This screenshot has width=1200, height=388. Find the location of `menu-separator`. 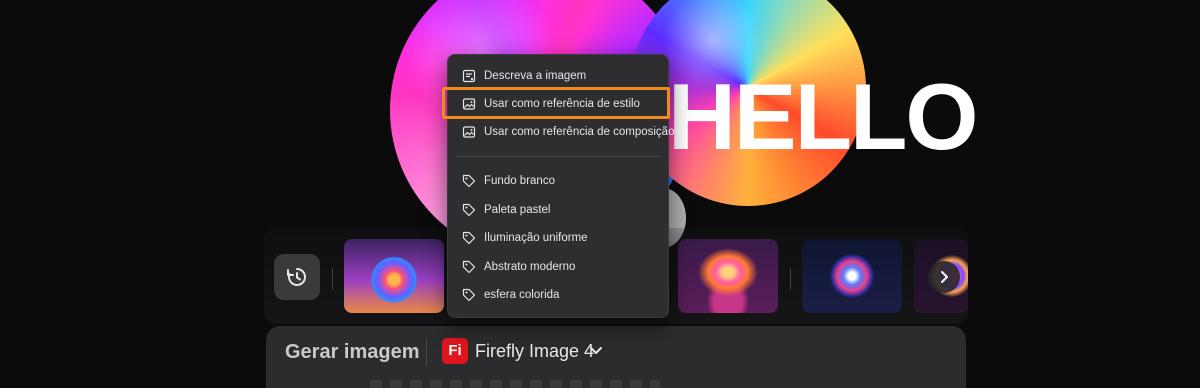

menu-separator is located at coordinates (558, 156).